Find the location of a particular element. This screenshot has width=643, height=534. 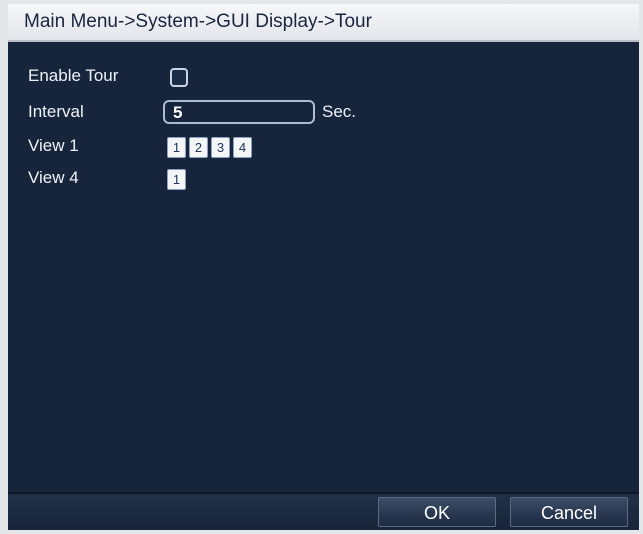

enable-tour-label: Enable Tour is located at coordinates (73, 75).